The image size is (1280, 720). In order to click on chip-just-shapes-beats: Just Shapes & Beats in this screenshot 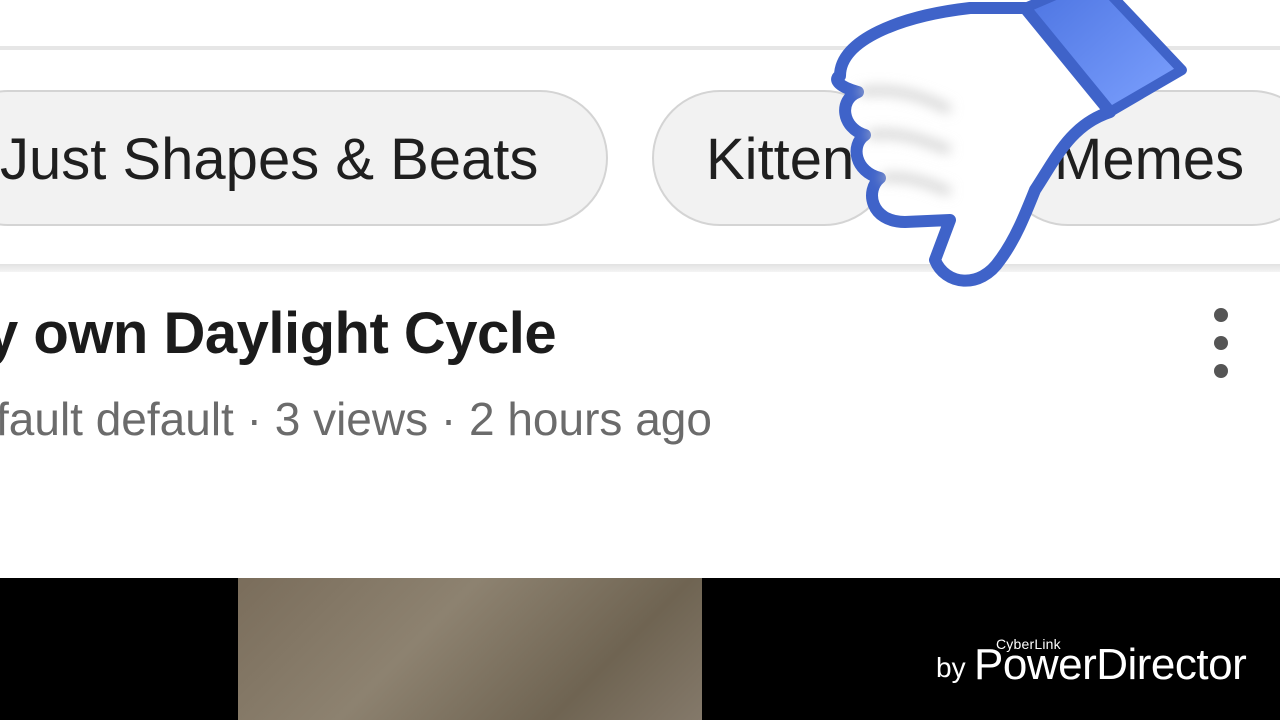, I will do `click(304, 158)`.